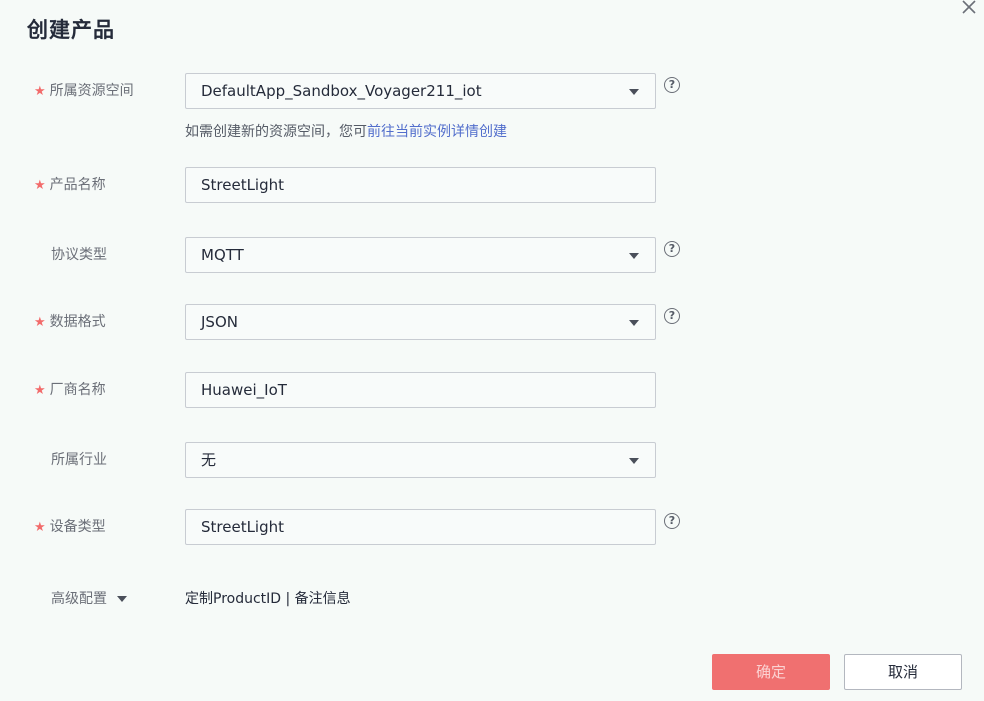 This screenshot has height=701, width=984. Describe the element at coordinates (222, 255) in the screenshot. I see `protocol-value: MQTT` at that location.